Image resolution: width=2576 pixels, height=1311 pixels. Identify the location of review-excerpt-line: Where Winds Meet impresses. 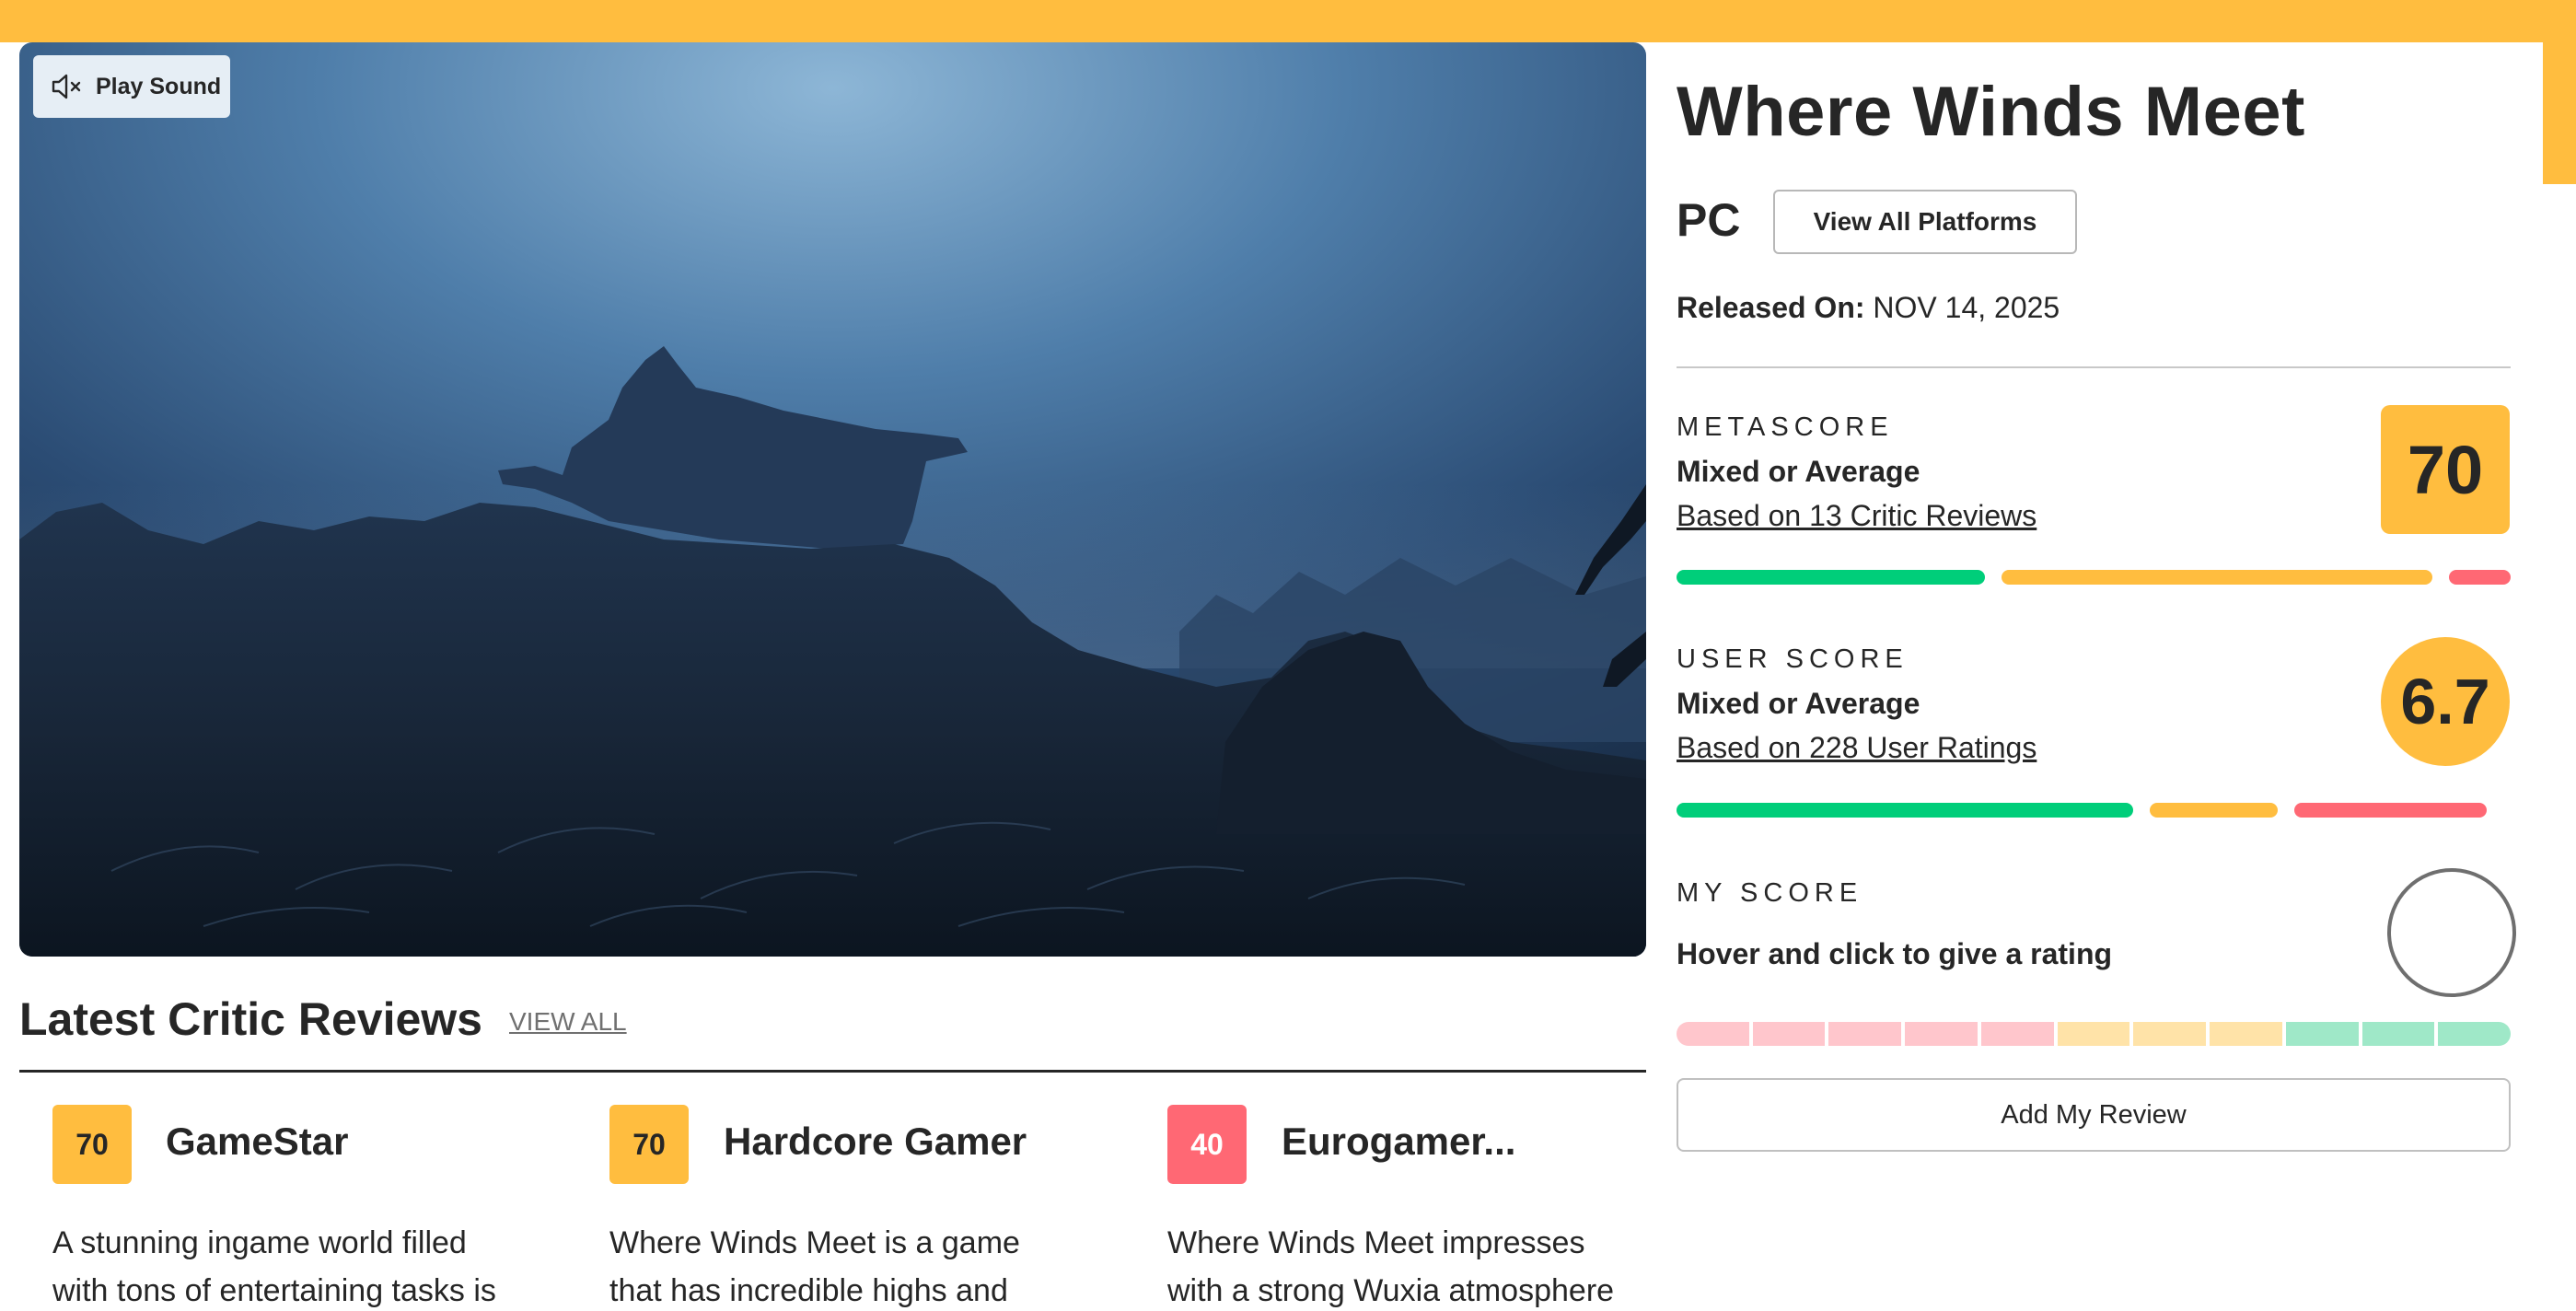
(1376, 1242).